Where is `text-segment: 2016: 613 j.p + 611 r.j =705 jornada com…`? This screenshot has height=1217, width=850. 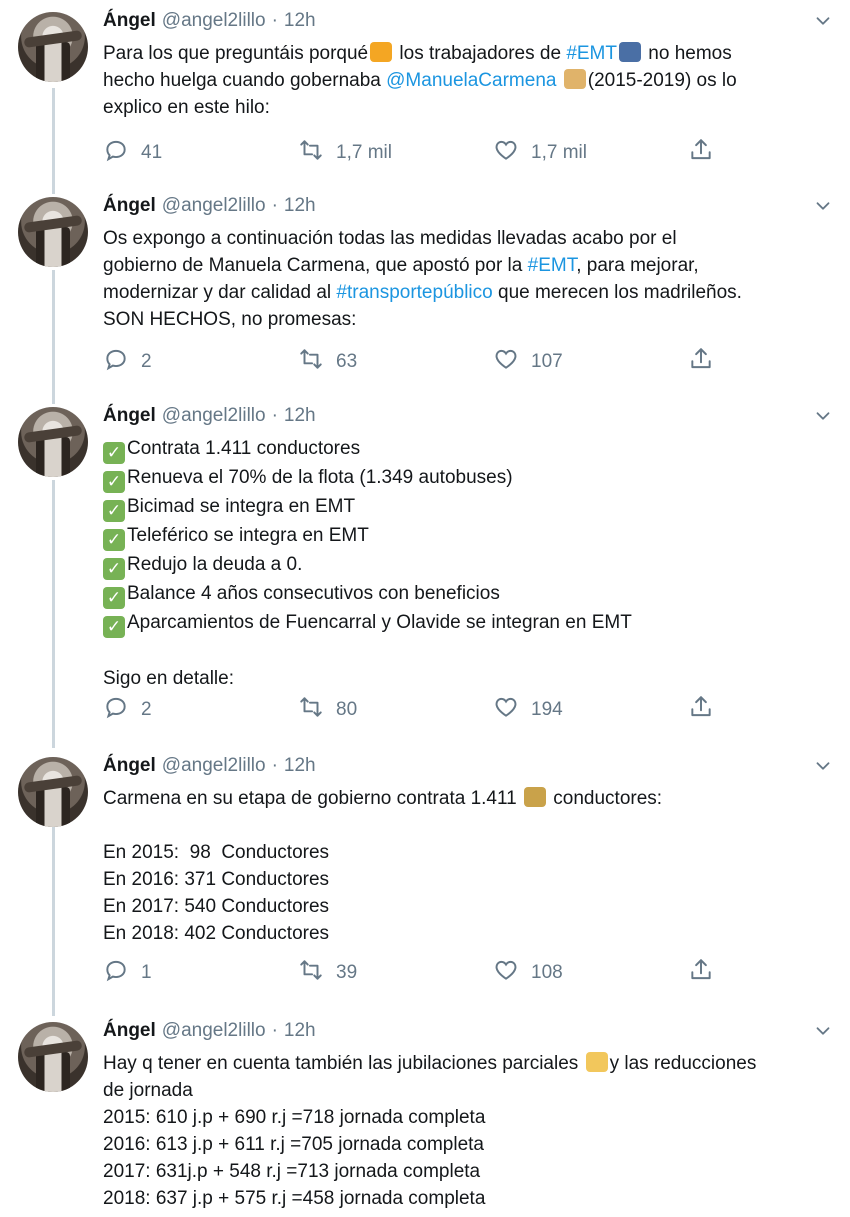 text-segment: 2016: 613 j.p + 611 r.j =705 jornada com… is located at coordinates (293, 1144).